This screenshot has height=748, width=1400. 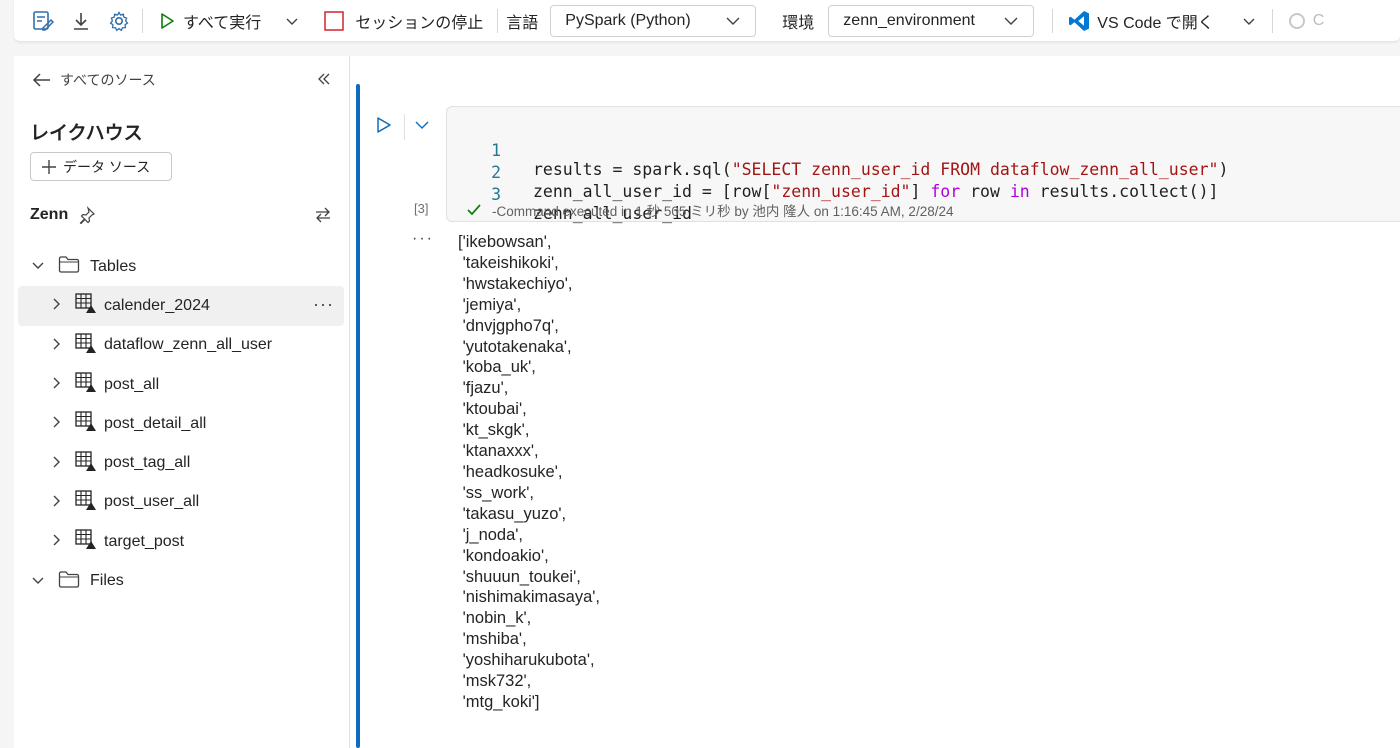 What do you see at coordinates (495, 618) in the screenshot?
I see `output-line: 'nobin_k',` at bounding box center [495, 618].